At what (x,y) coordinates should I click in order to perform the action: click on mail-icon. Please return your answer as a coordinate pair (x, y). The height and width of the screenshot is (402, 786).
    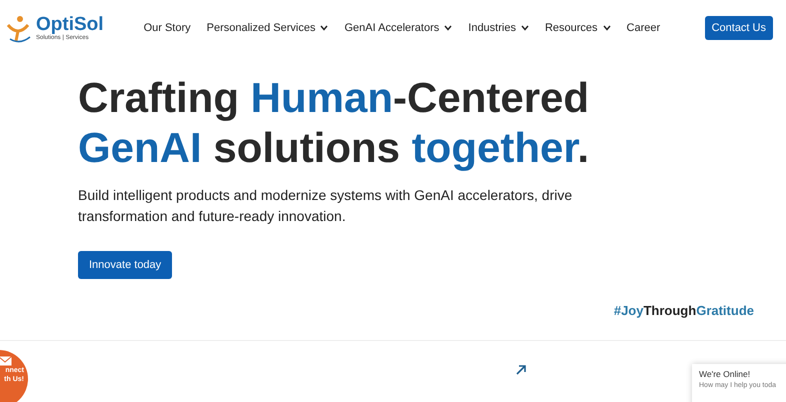
    Looking at the image, I should click on (6, 361).